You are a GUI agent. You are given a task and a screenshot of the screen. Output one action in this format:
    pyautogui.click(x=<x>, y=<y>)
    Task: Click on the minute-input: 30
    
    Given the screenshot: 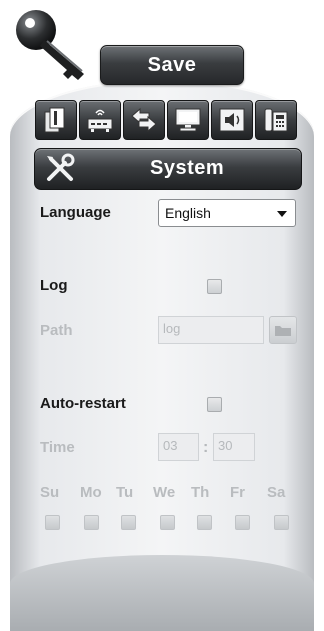 What is the action you would take?
    pyautogui.click(x=234, y=447)
    